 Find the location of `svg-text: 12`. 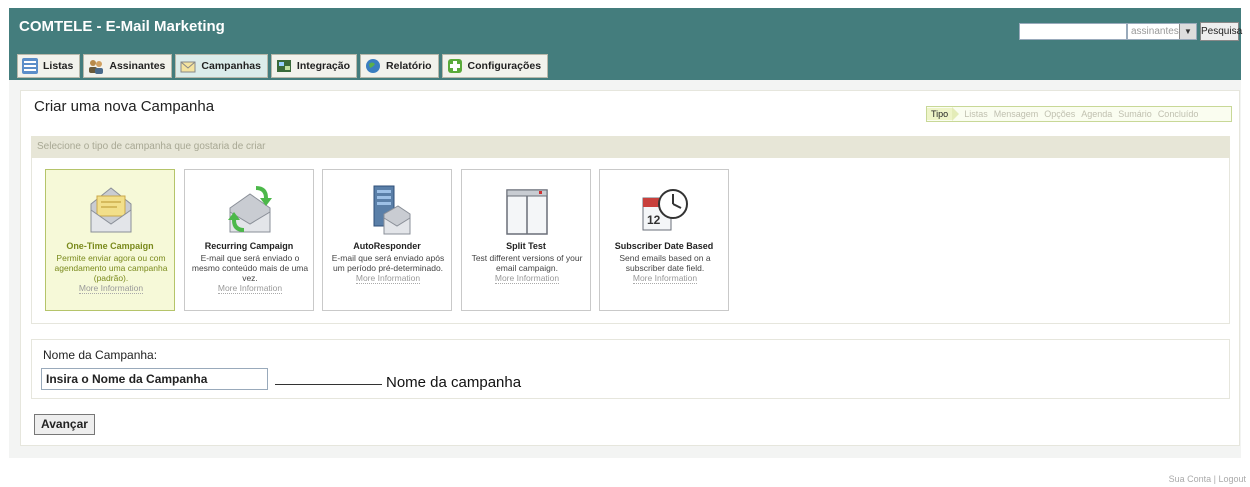

svg-text: 12 is located at coordinates (654, 220).